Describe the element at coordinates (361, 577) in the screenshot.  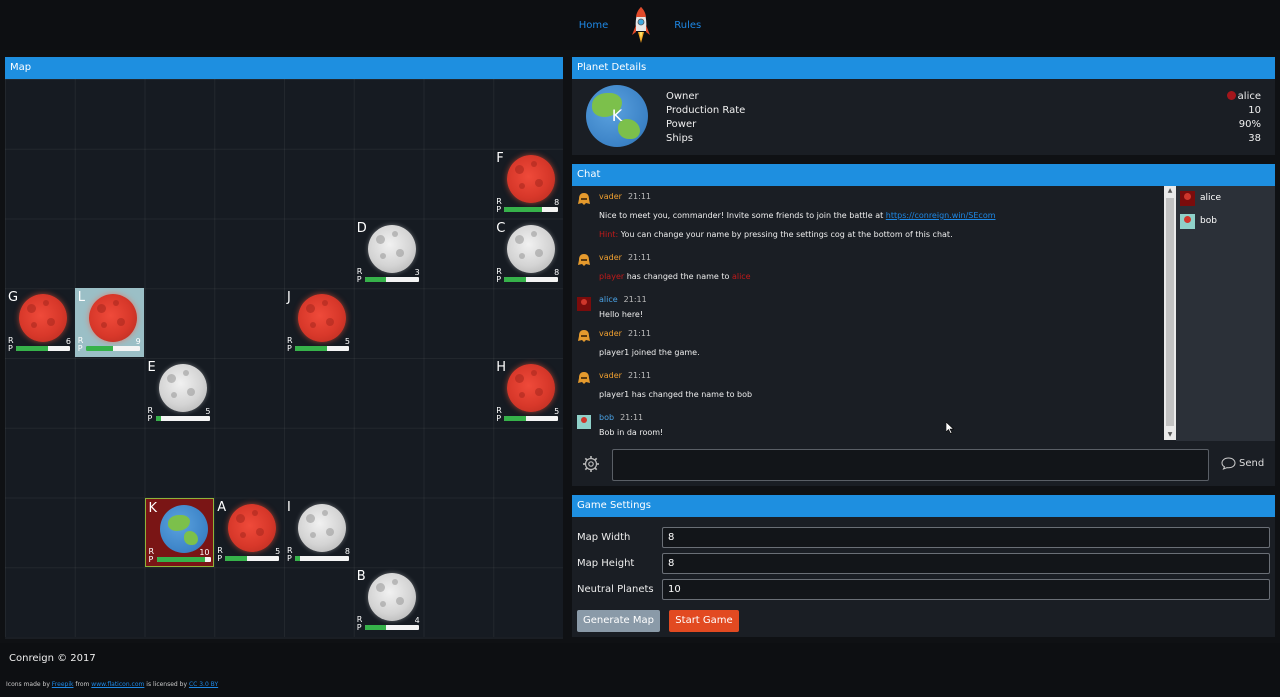
I see `planet-letter: B` at that location.